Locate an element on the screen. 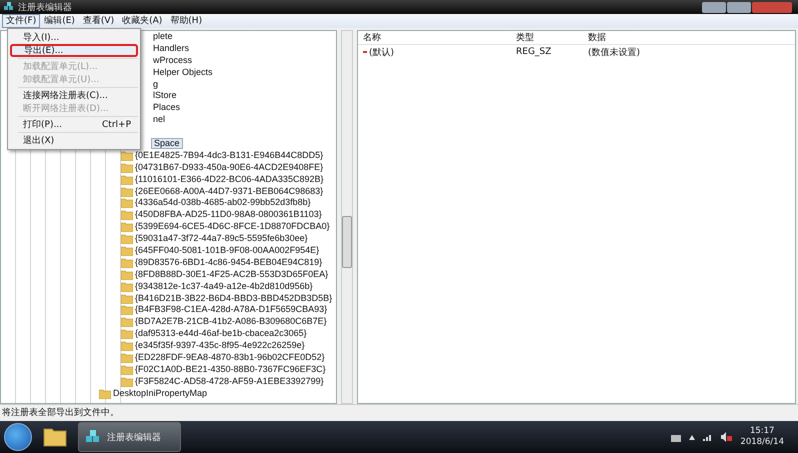 The width and height of the screenshot is (798, 453). tree-item: {ED228FDF-9EA8-4870-83b1-96b02CFE0D52} is located at coordinates (230, 358).